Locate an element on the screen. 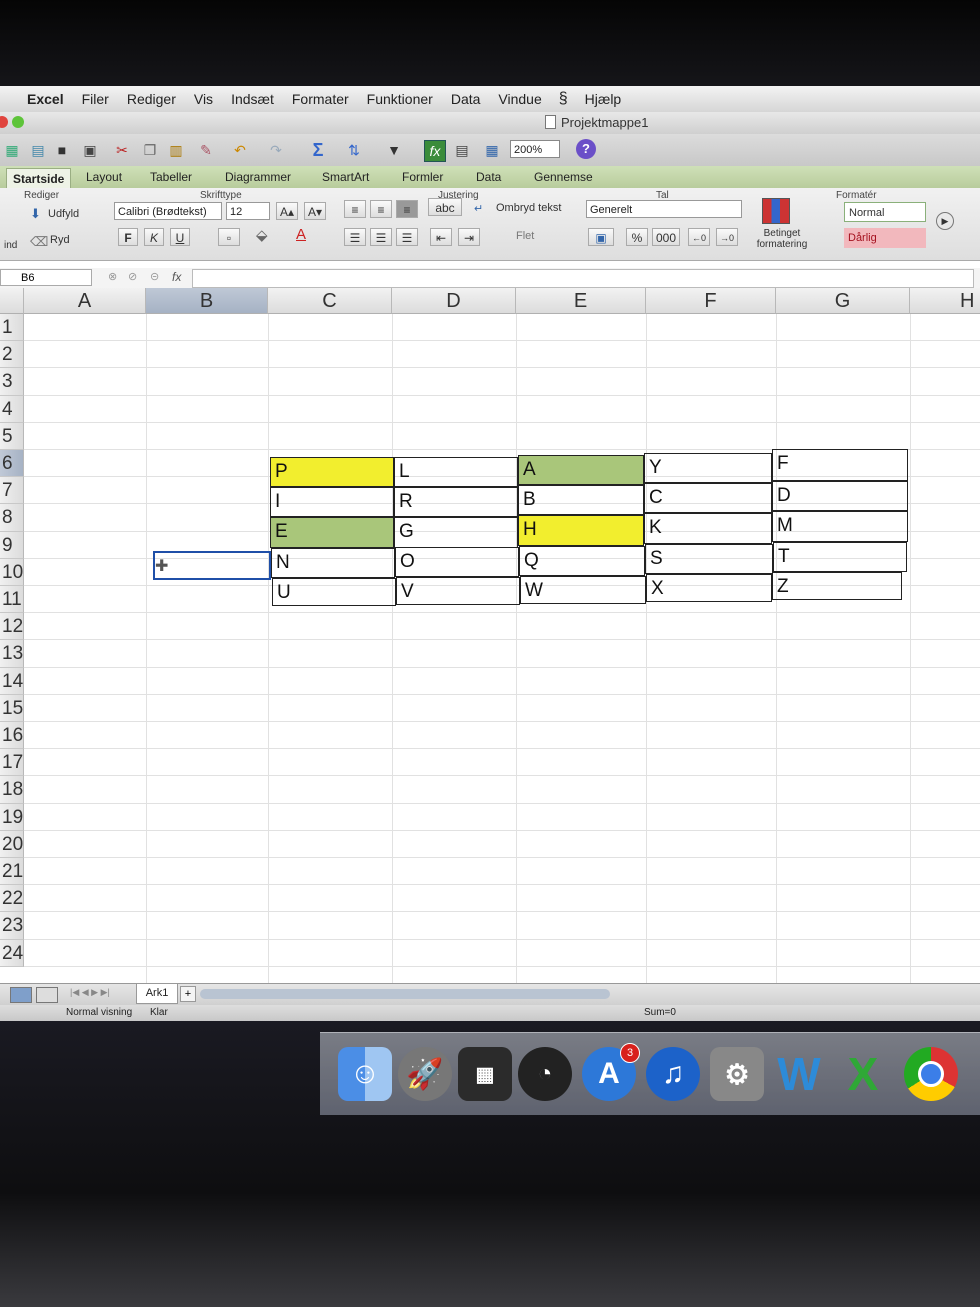 This screenshot has height=1307, width=980. borders-button: ▫ is located at coordinates (229, 237).